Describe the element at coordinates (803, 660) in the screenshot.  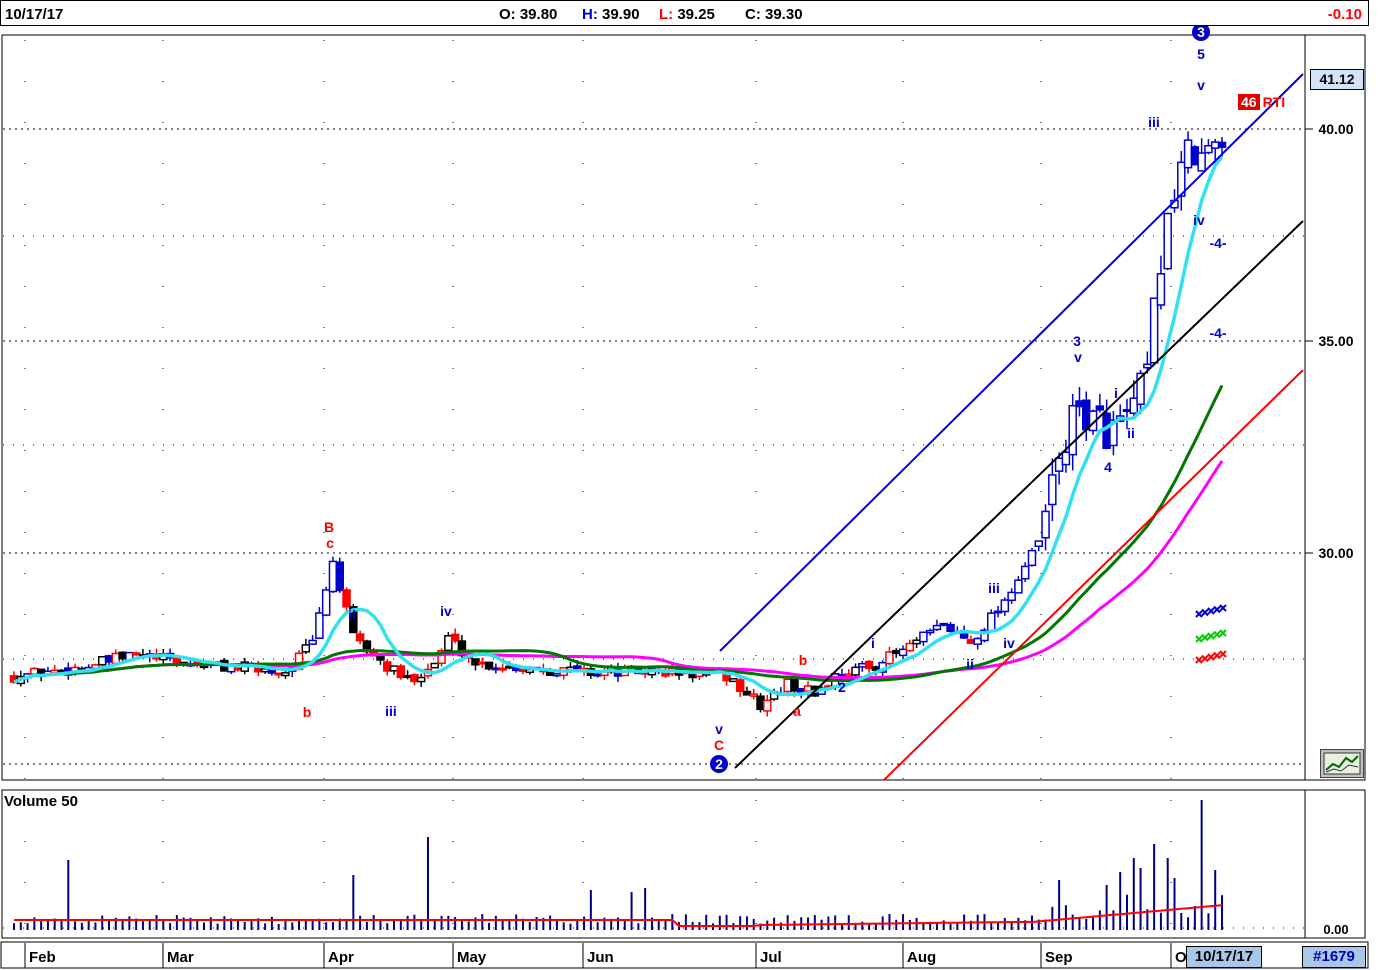
I see `wave-label: b` at that location.